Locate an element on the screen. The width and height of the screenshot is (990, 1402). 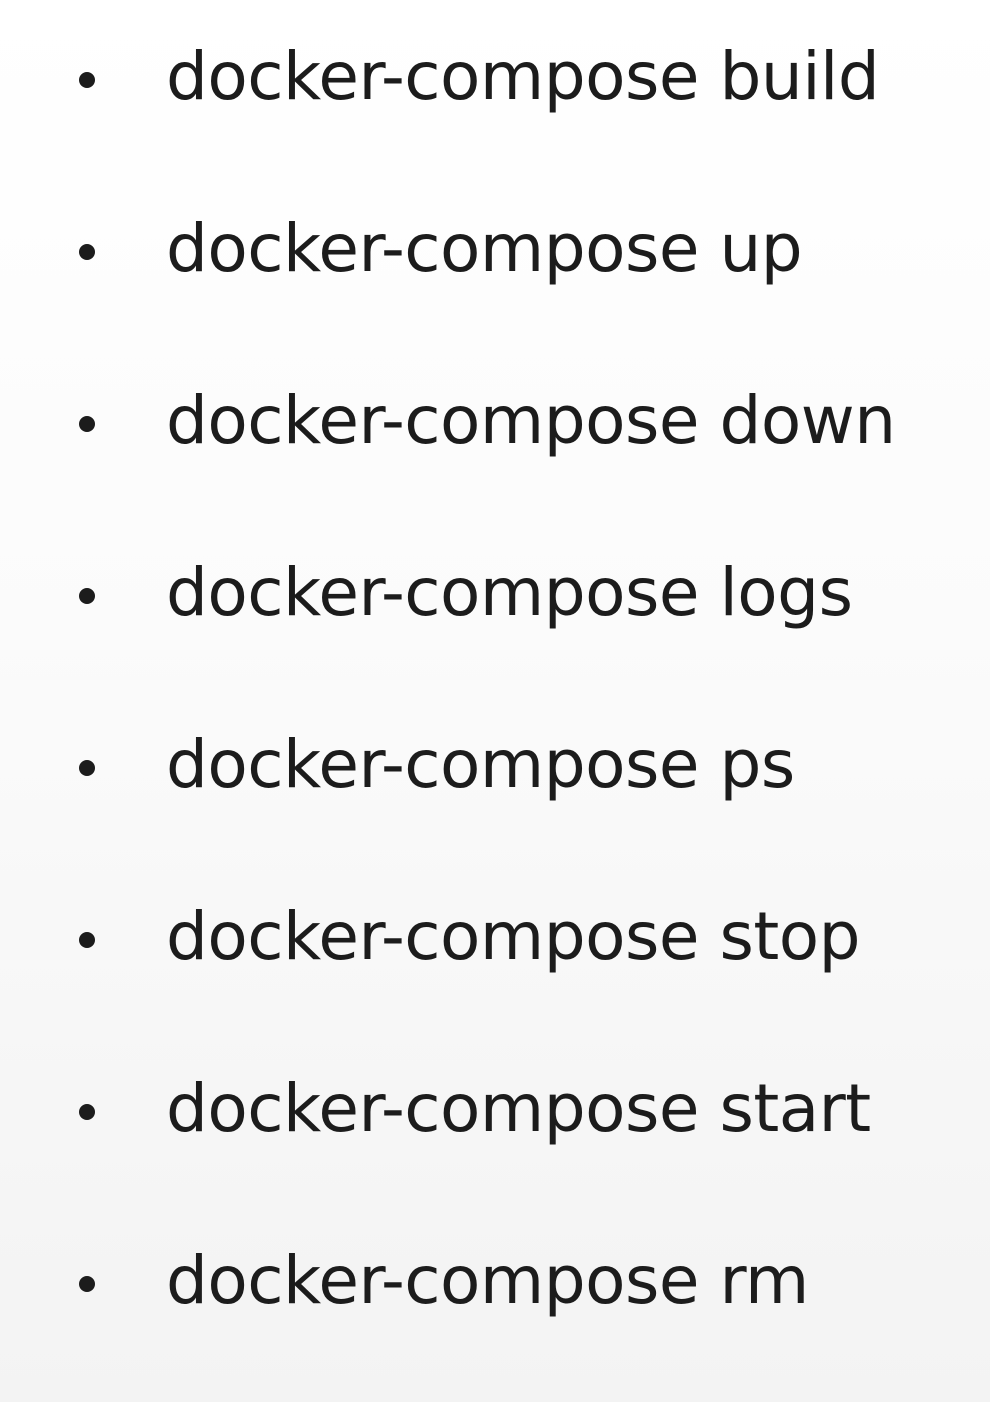
command-text: docker-compose start is located at coordinates (518, 1108).